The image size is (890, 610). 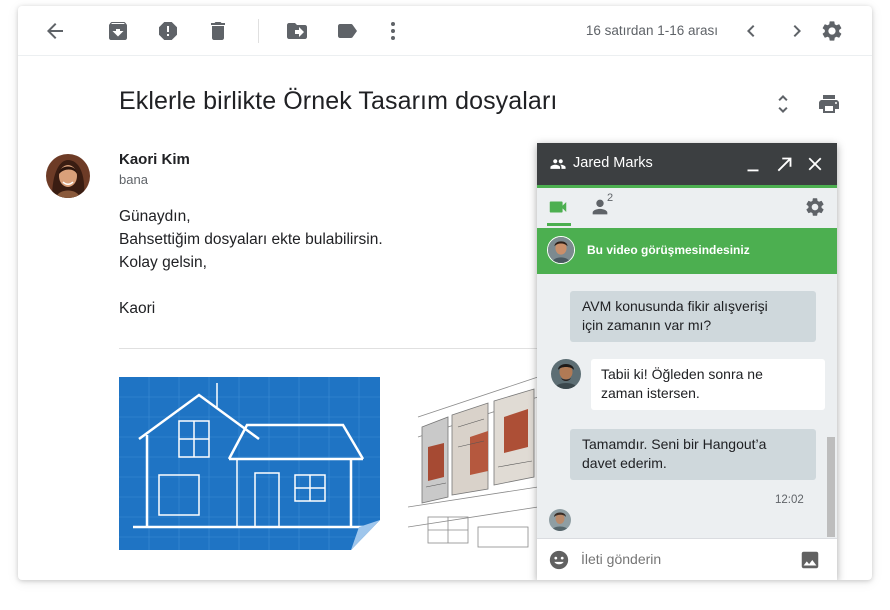 What do you see at coordinates (785, 164) in the screenshot?
I see `popout-icon` at bounding box center [785, 164].